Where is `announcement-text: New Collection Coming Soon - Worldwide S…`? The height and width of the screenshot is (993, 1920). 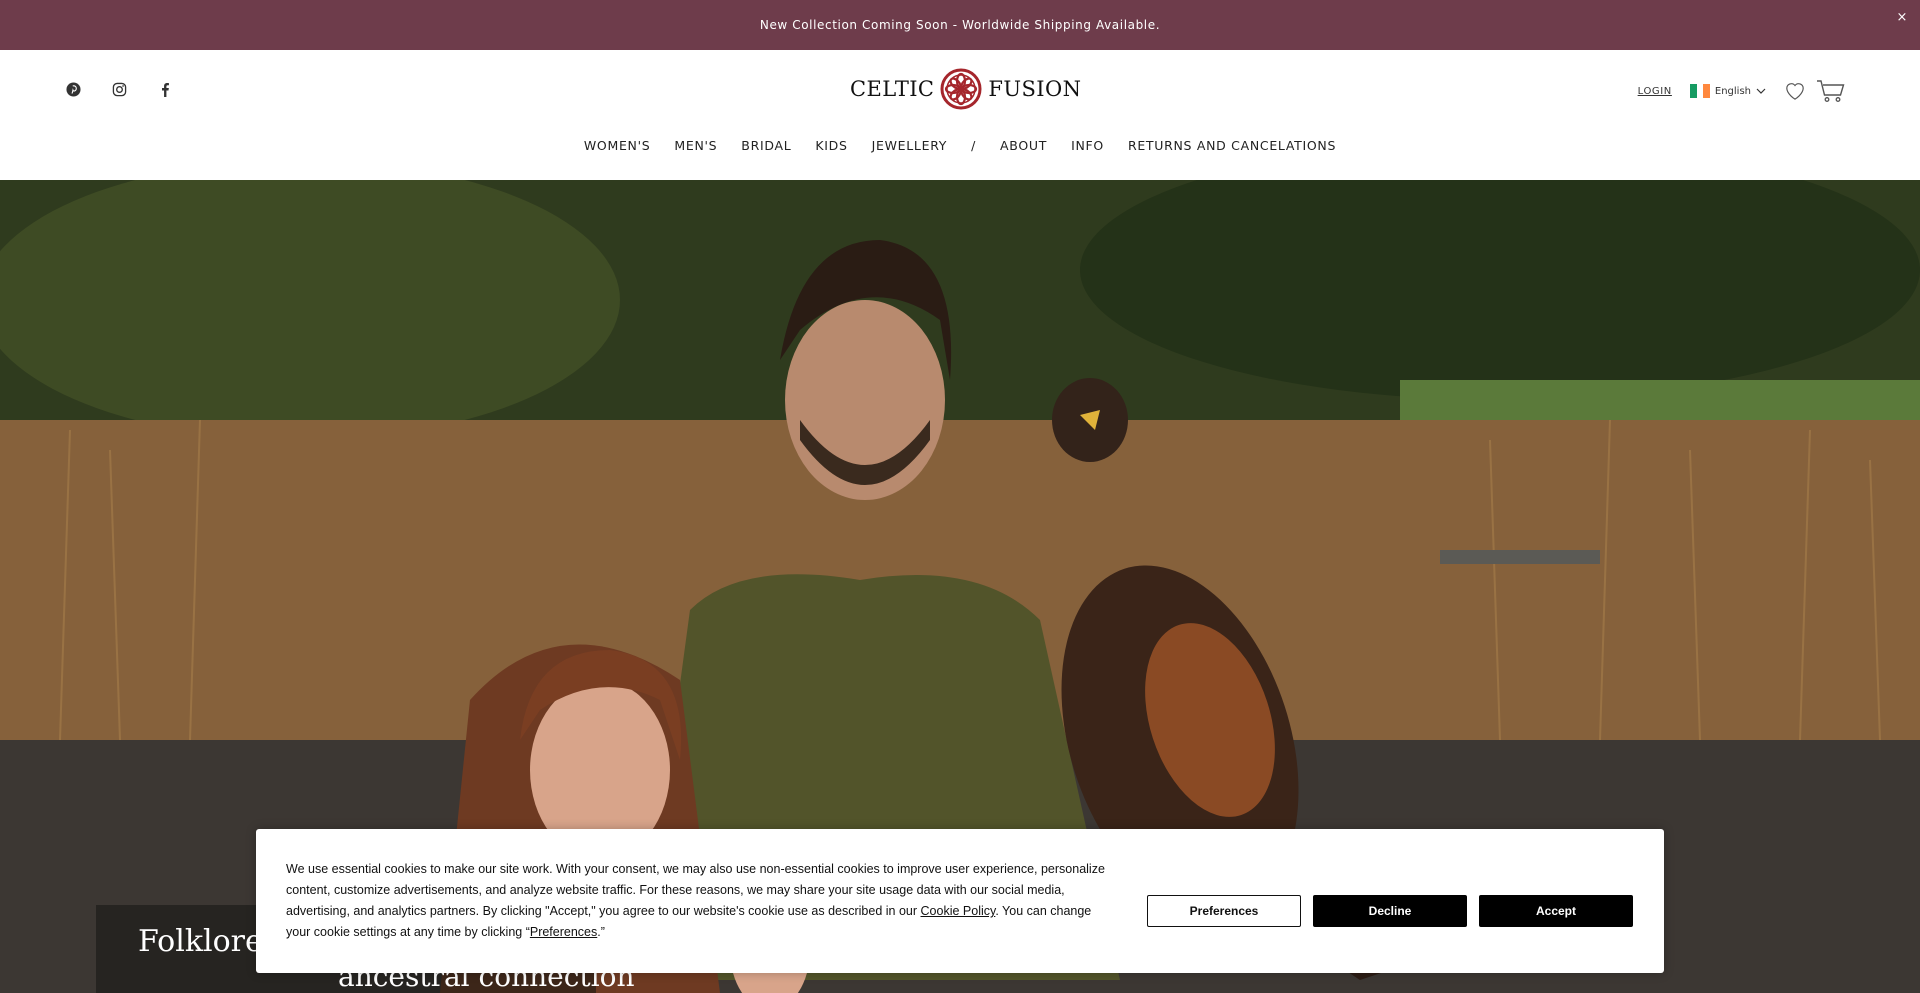
announcement-text: New Collection Coming Soon - Worldwide S… is located at coordinates (960, 25).